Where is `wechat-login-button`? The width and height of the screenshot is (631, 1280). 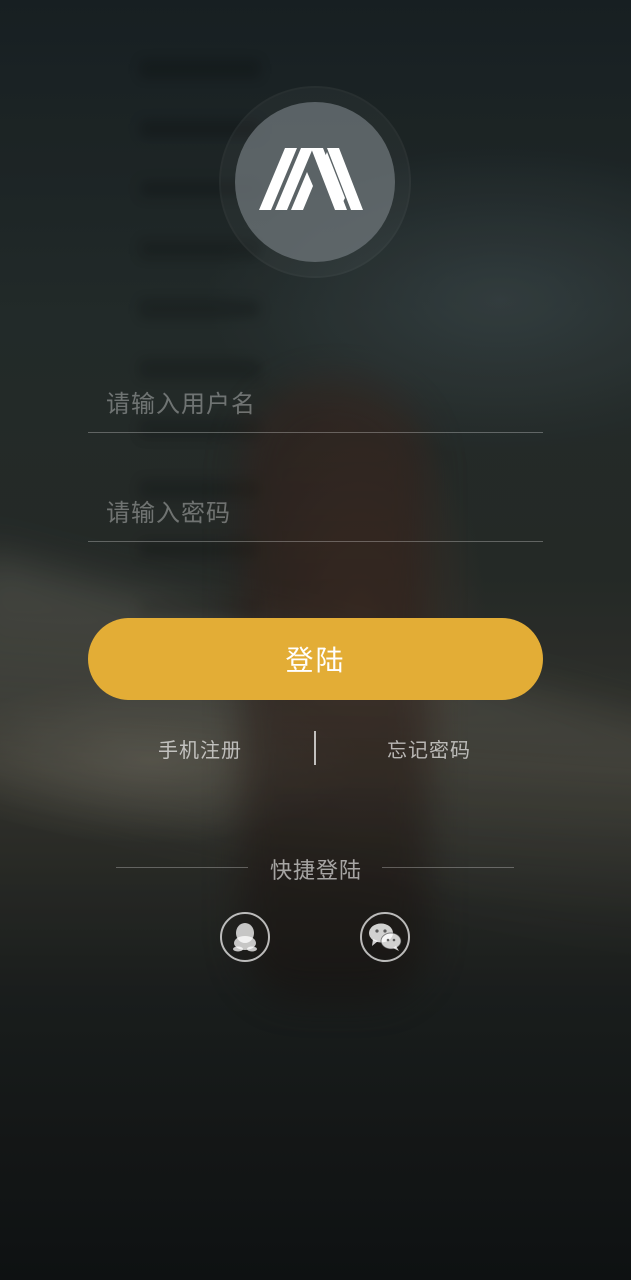
wechat-login-button is located at coordinates (385, 937).